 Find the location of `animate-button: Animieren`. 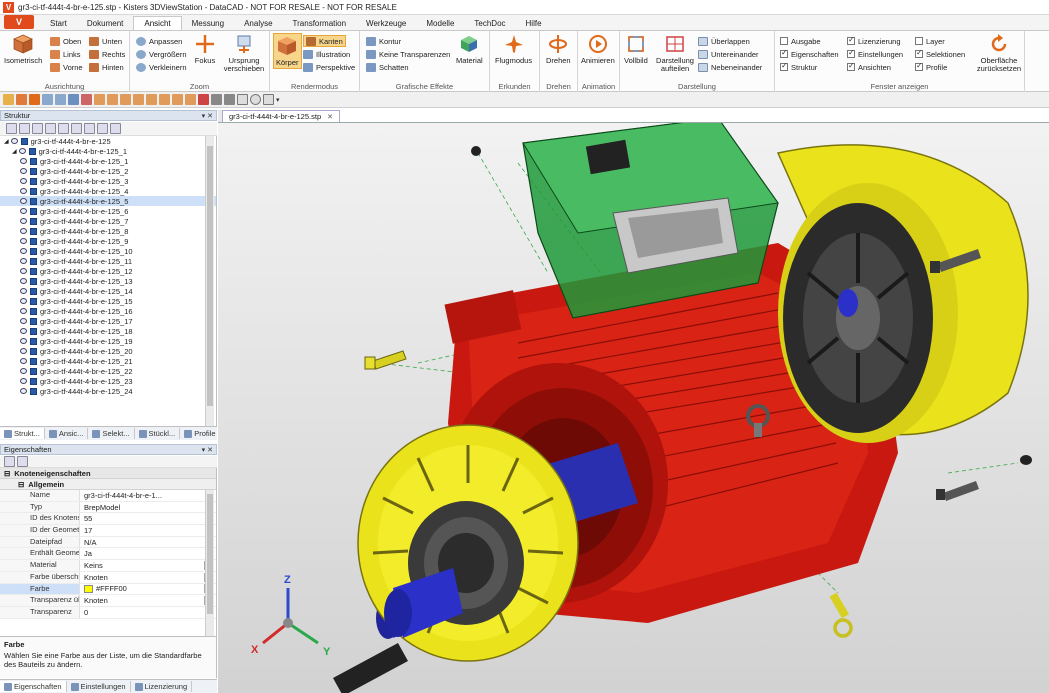

animate-button: Animieren is located at coordinates (598, 49).